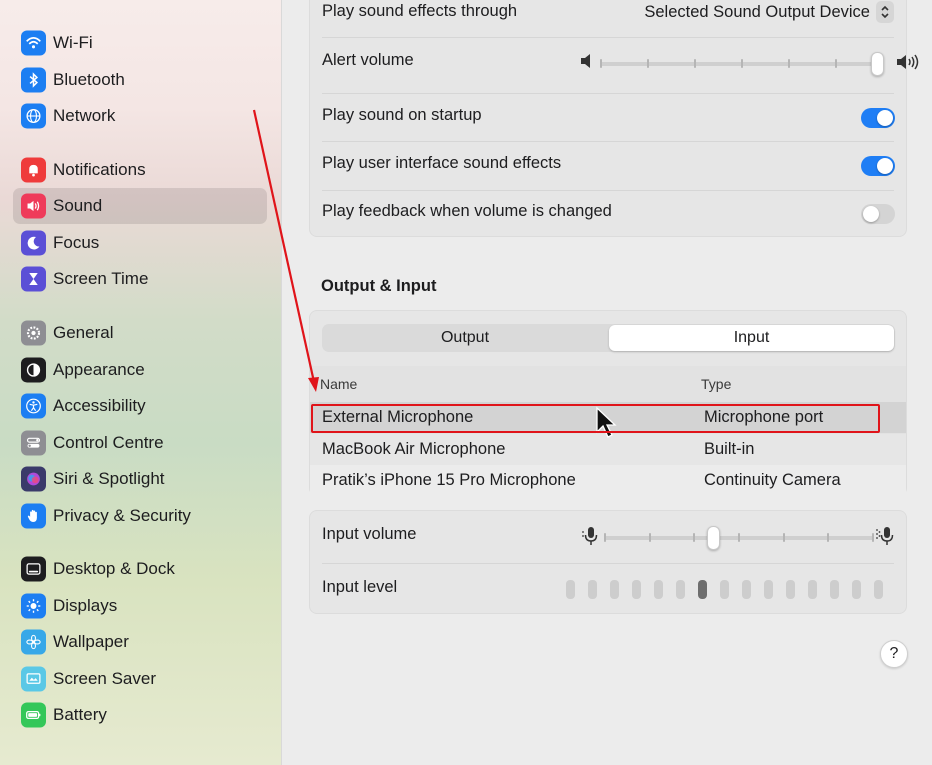 The width and height of the screenshot is (932, 765). Describe the element at coordinates (140, 606) in the screenshot. I see `sidebar-item-displays: Displays` at that location.